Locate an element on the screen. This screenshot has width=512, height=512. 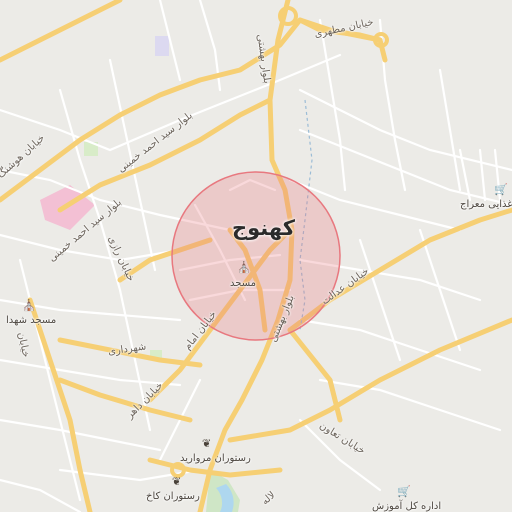
school-area is located at coordinates (162, 46).